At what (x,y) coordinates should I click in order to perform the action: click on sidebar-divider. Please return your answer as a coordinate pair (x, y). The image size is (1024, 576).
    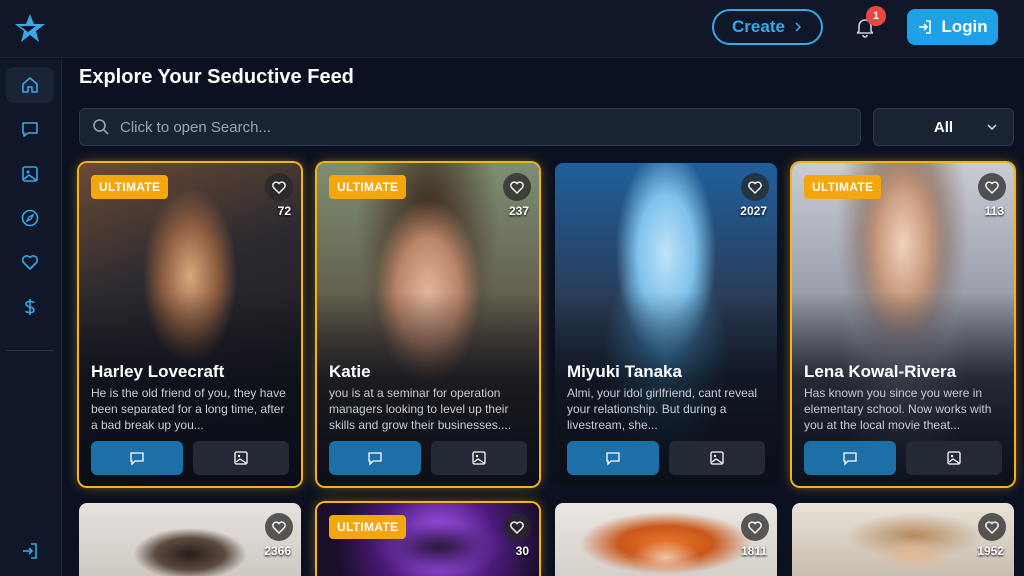
    Looking at the image, I should click on (30, 350).